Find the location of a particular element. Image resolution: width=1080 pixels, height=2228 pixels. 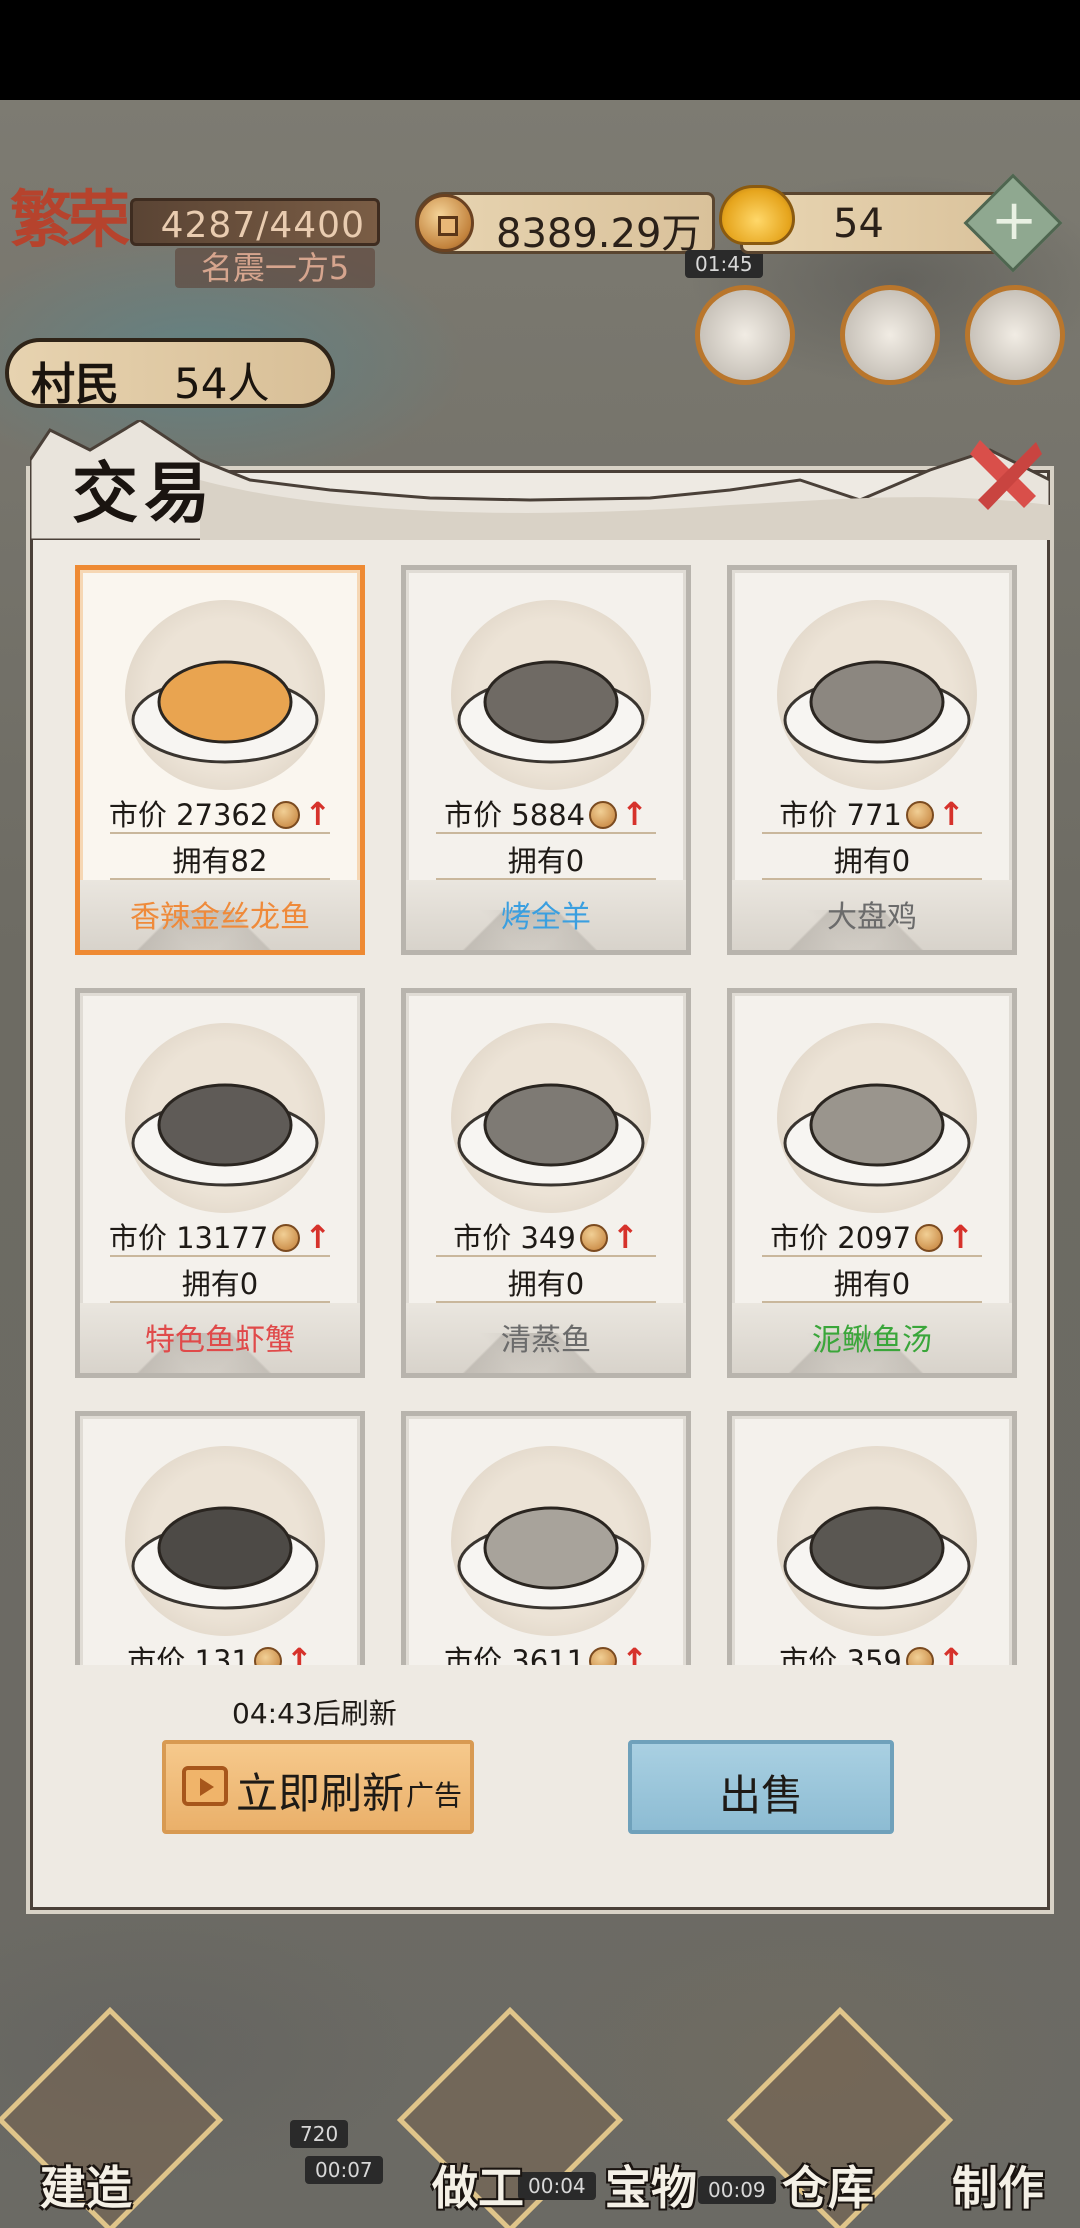

refresh-now-label: 立即刷新 is located at coordinates (320, 1793).